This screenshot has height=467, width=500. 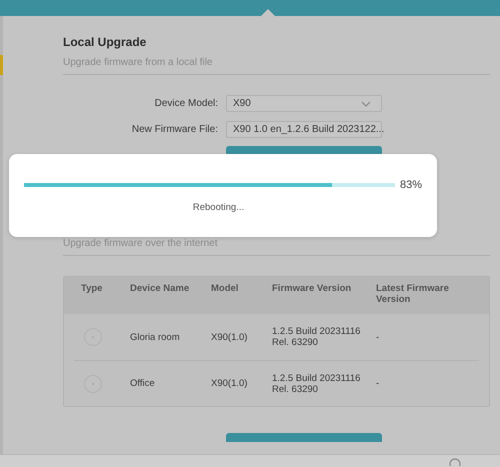 I want to click on column-header: Type, so click(x=92, y=289).